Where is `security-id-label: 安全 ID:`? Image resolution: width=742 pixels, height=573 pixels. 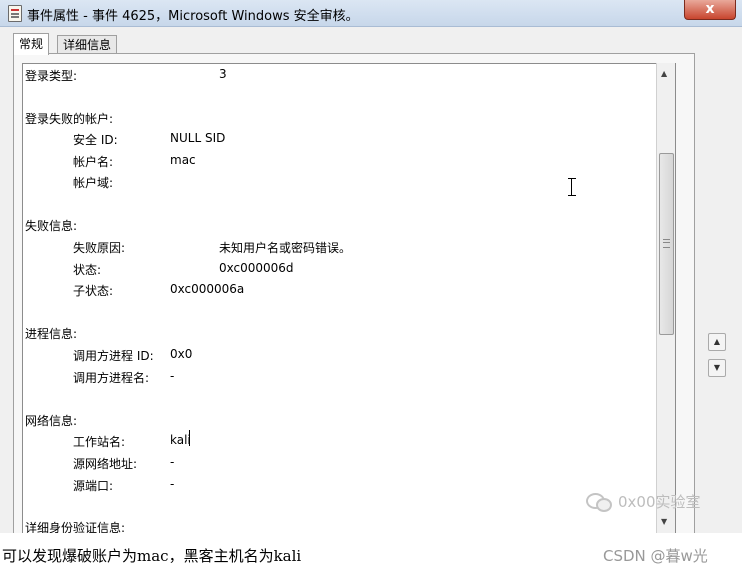
security-id-label: 安全 ID: is located at coordinates (95, 140).